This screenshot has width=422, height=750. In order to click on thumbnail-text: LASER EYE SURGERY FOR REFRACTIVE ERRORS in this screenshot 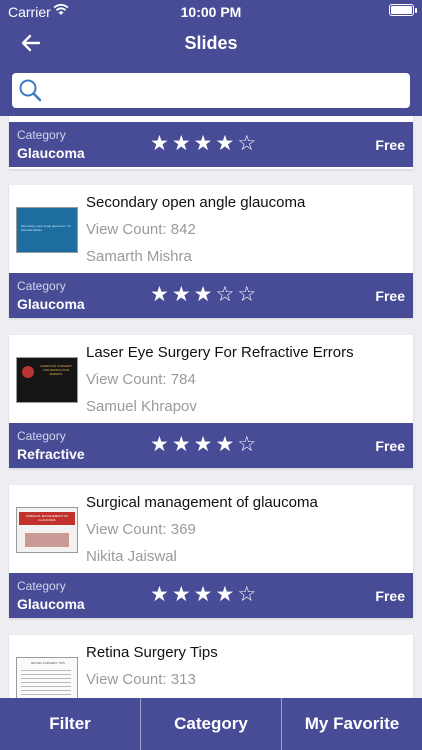, I will do `click(56, 370)`.